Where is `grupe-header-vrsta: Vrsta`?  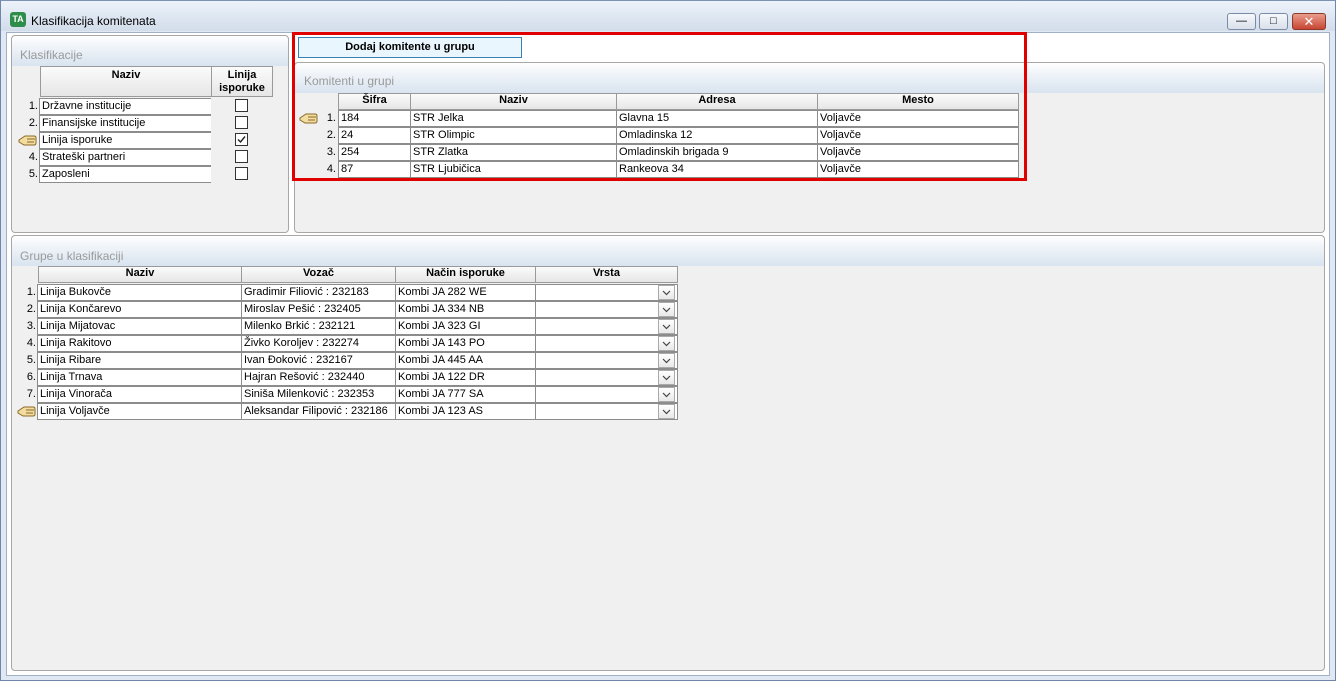 grupe-header-vrsta: Vrsta is located at coordinates (606, 274).